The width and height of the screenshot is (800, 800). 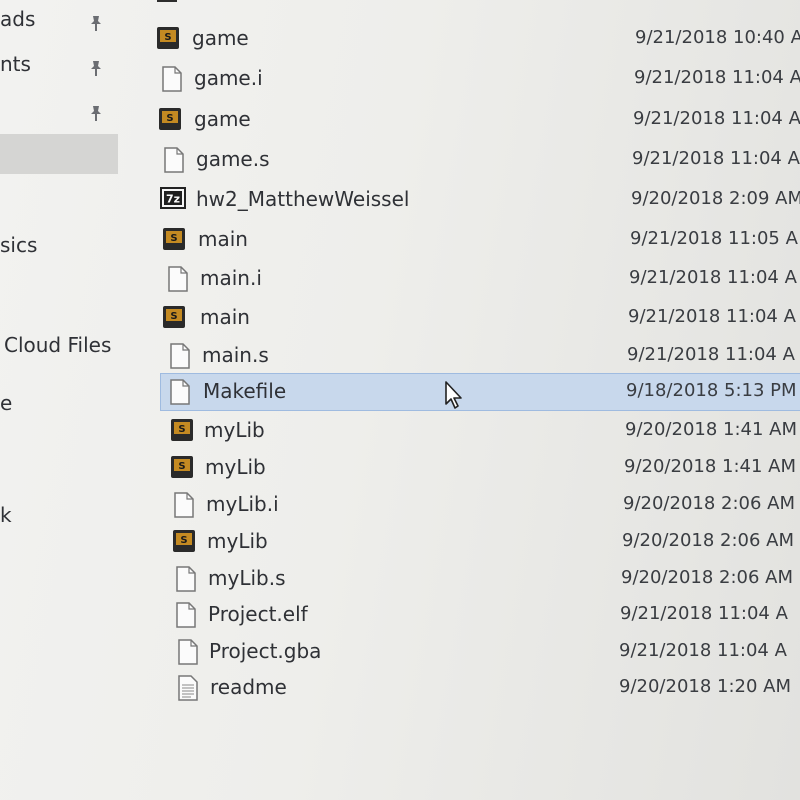 I want to click on file-row: 7z hw2_MatthewWeissel 9/20/2018 2:09 AM, so click(x=475, y=199).